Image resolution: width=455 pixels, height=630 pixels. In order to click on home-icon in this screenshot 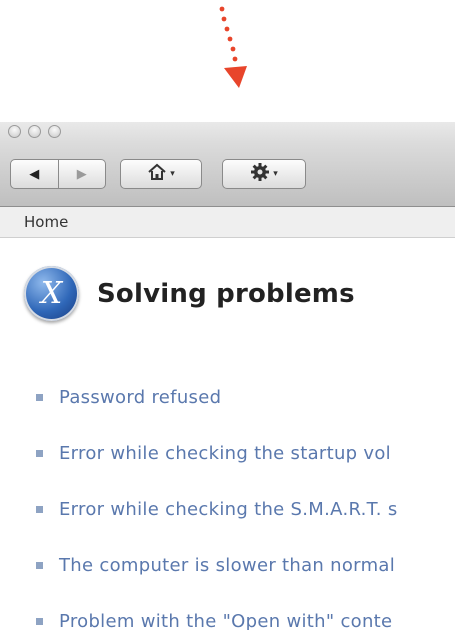, I will do `click(157, 174)`.